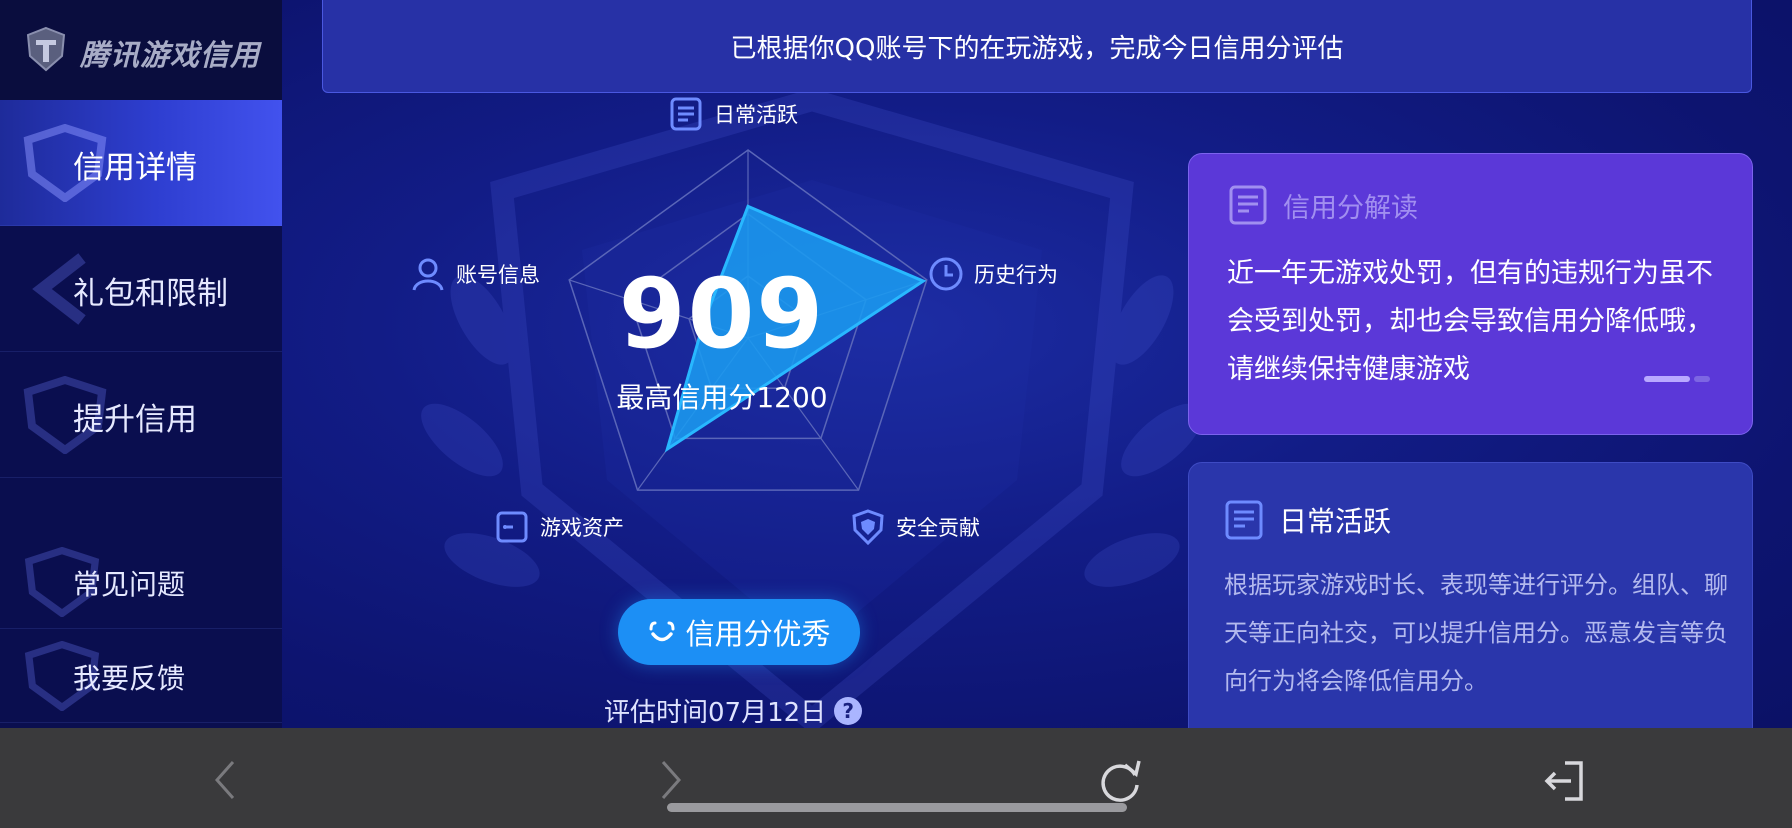 This screenshot has height=828, width=1792. Describe the element at coordinates (715, 713) in the screenshot. I see `evaluation-time-text: 评估时间07月12日` at that location.